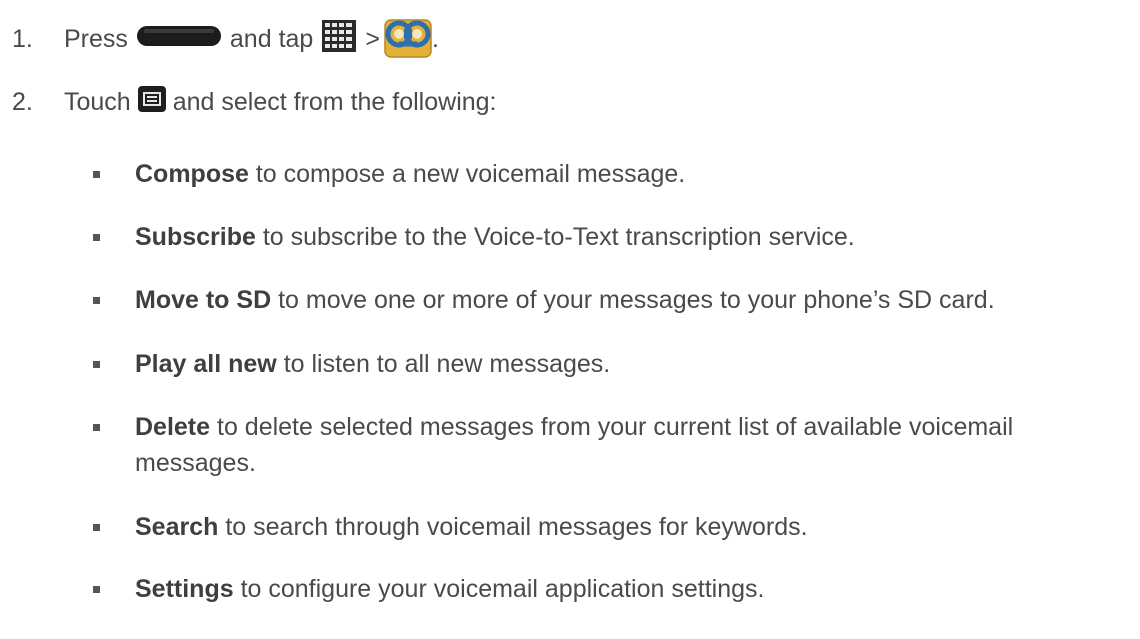  I want to click on option-term: Play all new, so click(206, 364).